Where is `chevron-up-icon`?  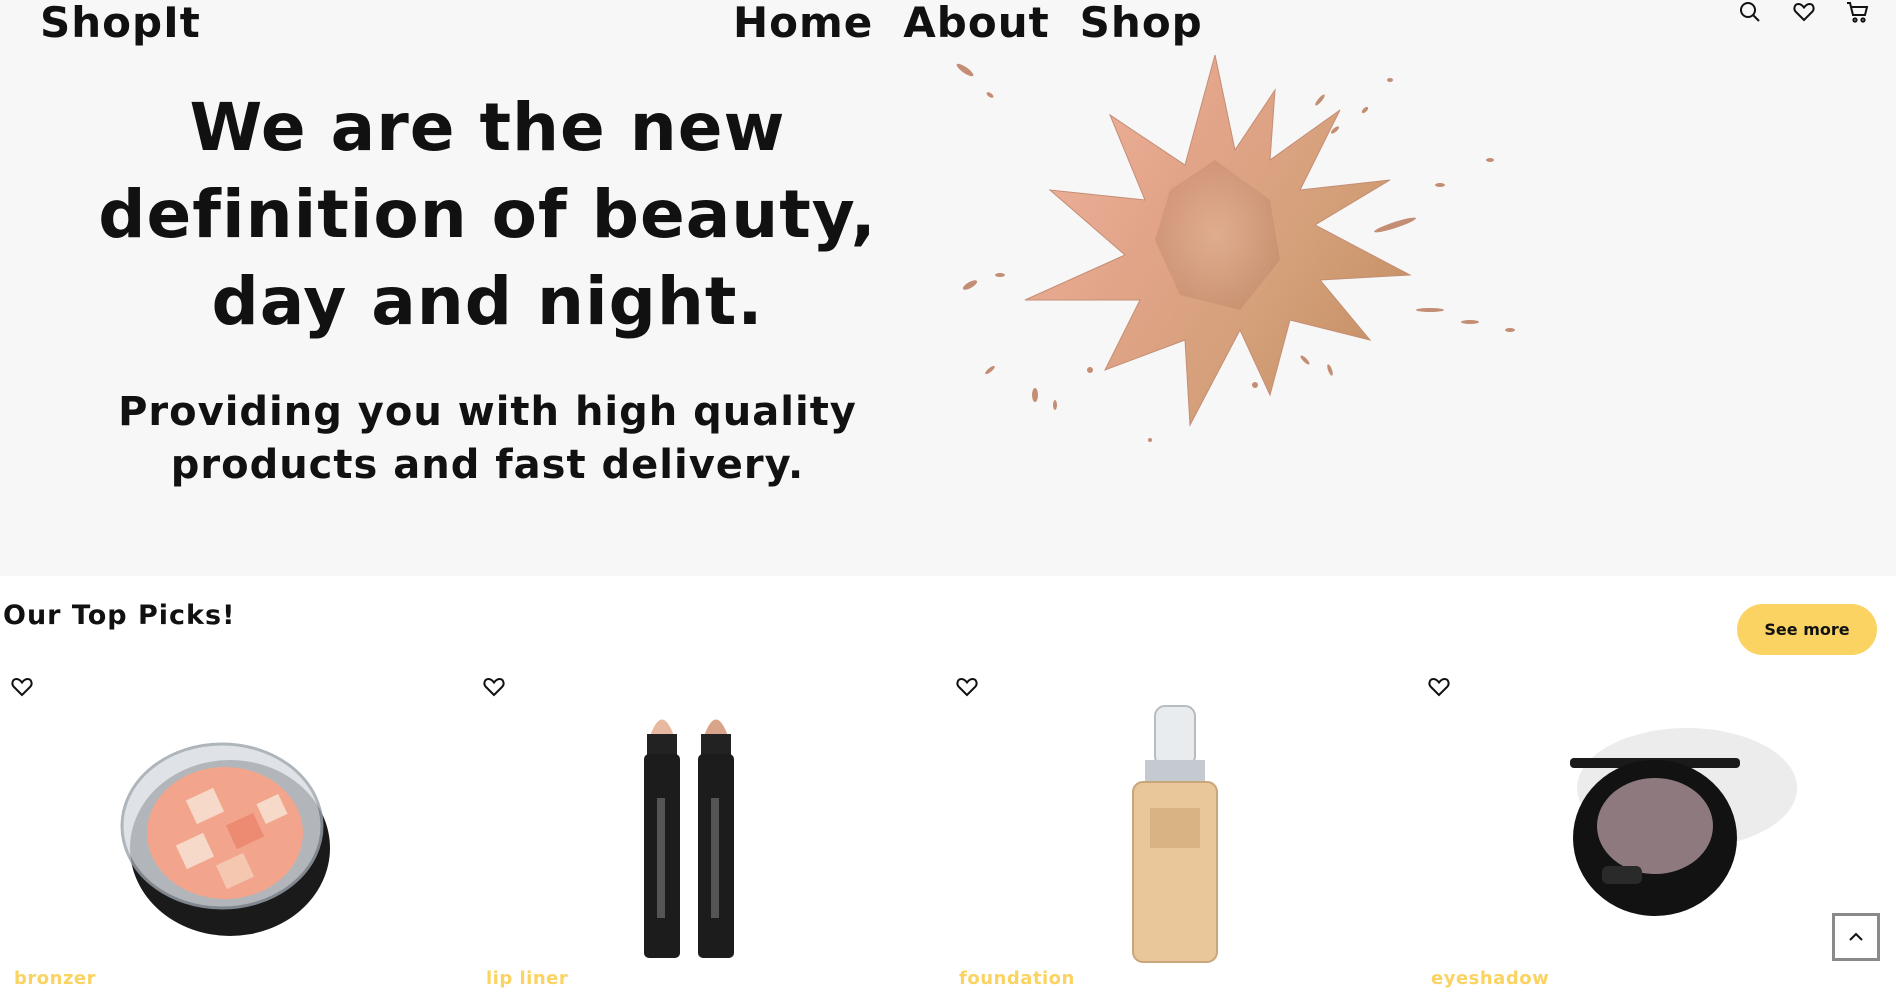 chevron-up-icon is located at coordinates (1856, 936).